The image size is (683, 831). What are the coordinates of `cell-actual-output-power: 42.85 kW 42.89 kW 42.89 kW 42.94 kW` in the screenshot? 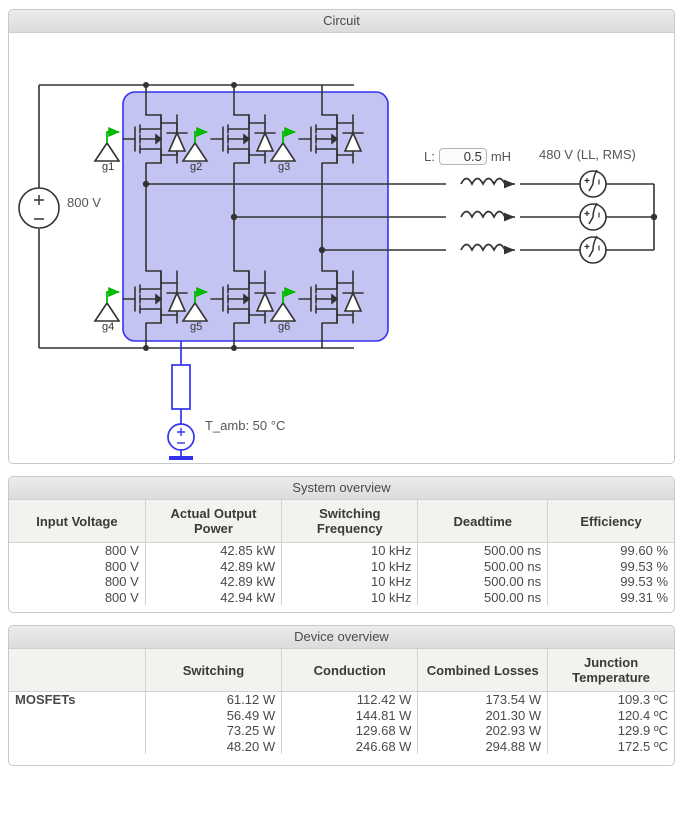 It's located at (214, 573).